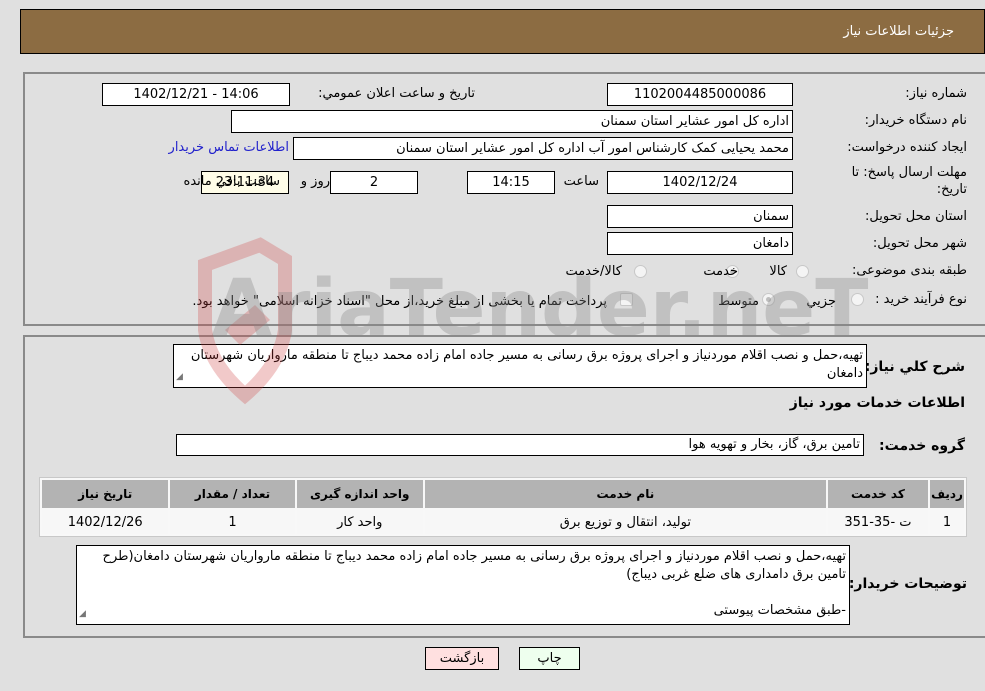 Image resolution: width=985 pixels, height=691 pixels. Describe the element at coordinates (947, 494) in the screenshot. I see `col-header-row-number: ردیف` at that location.